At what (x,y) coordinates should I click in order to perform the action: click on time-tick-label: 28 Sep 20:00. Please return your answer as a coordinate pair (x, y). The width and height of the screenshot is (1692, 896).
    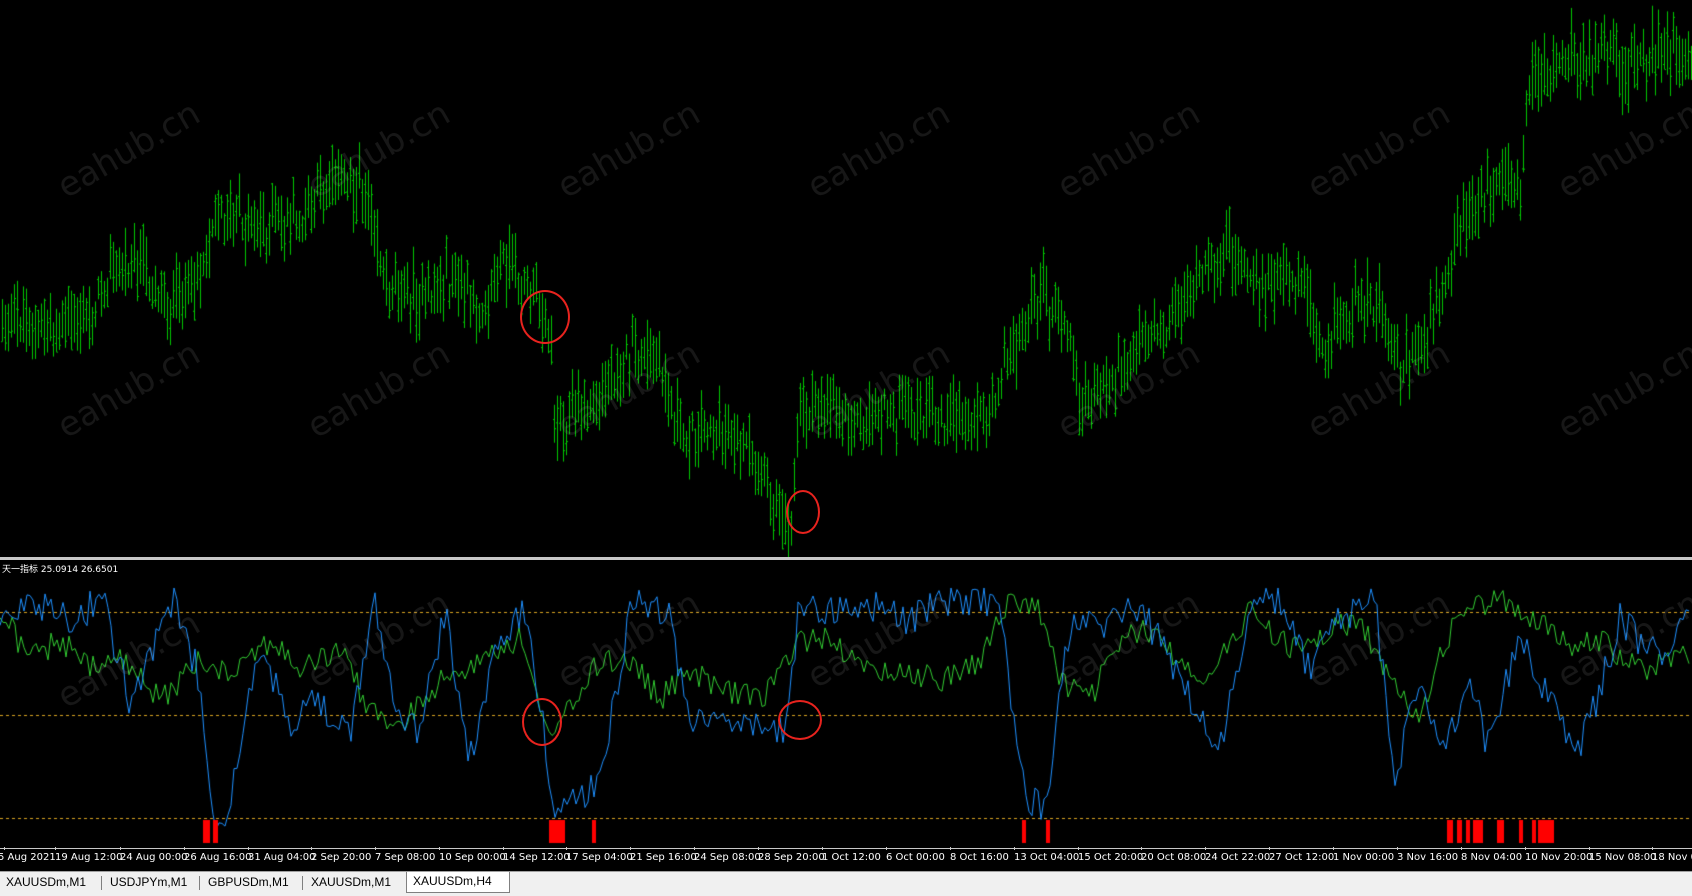
    Looking at the image, I should click on (791, 857).